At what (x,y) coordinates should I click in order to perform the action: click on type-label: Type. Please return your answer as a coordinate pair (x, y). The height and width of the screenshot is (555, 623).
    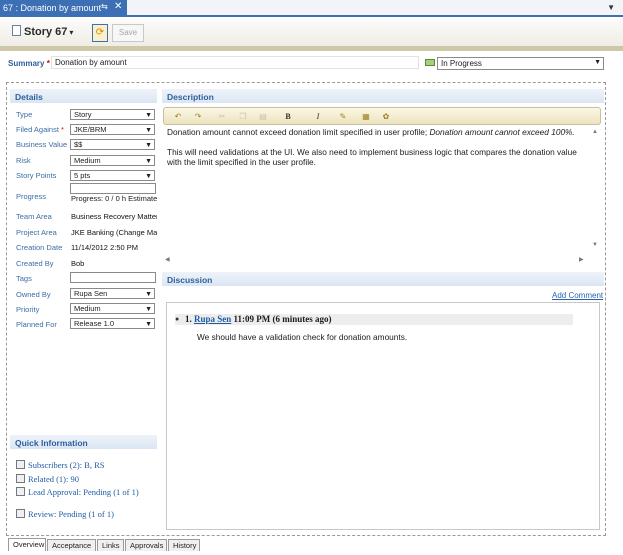
    Looking at the image, I should click on (24, 114).